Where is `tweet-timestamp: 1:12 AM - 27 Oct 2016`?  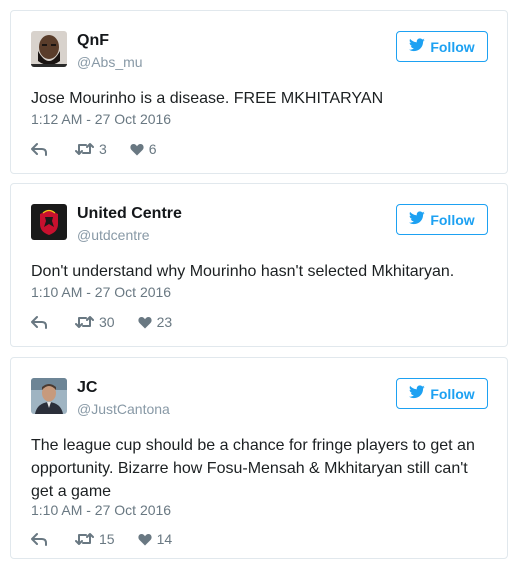 tweet-timestamp: 1:12 AM - 27 Oct 2016 is located at coordinates (101, 119).